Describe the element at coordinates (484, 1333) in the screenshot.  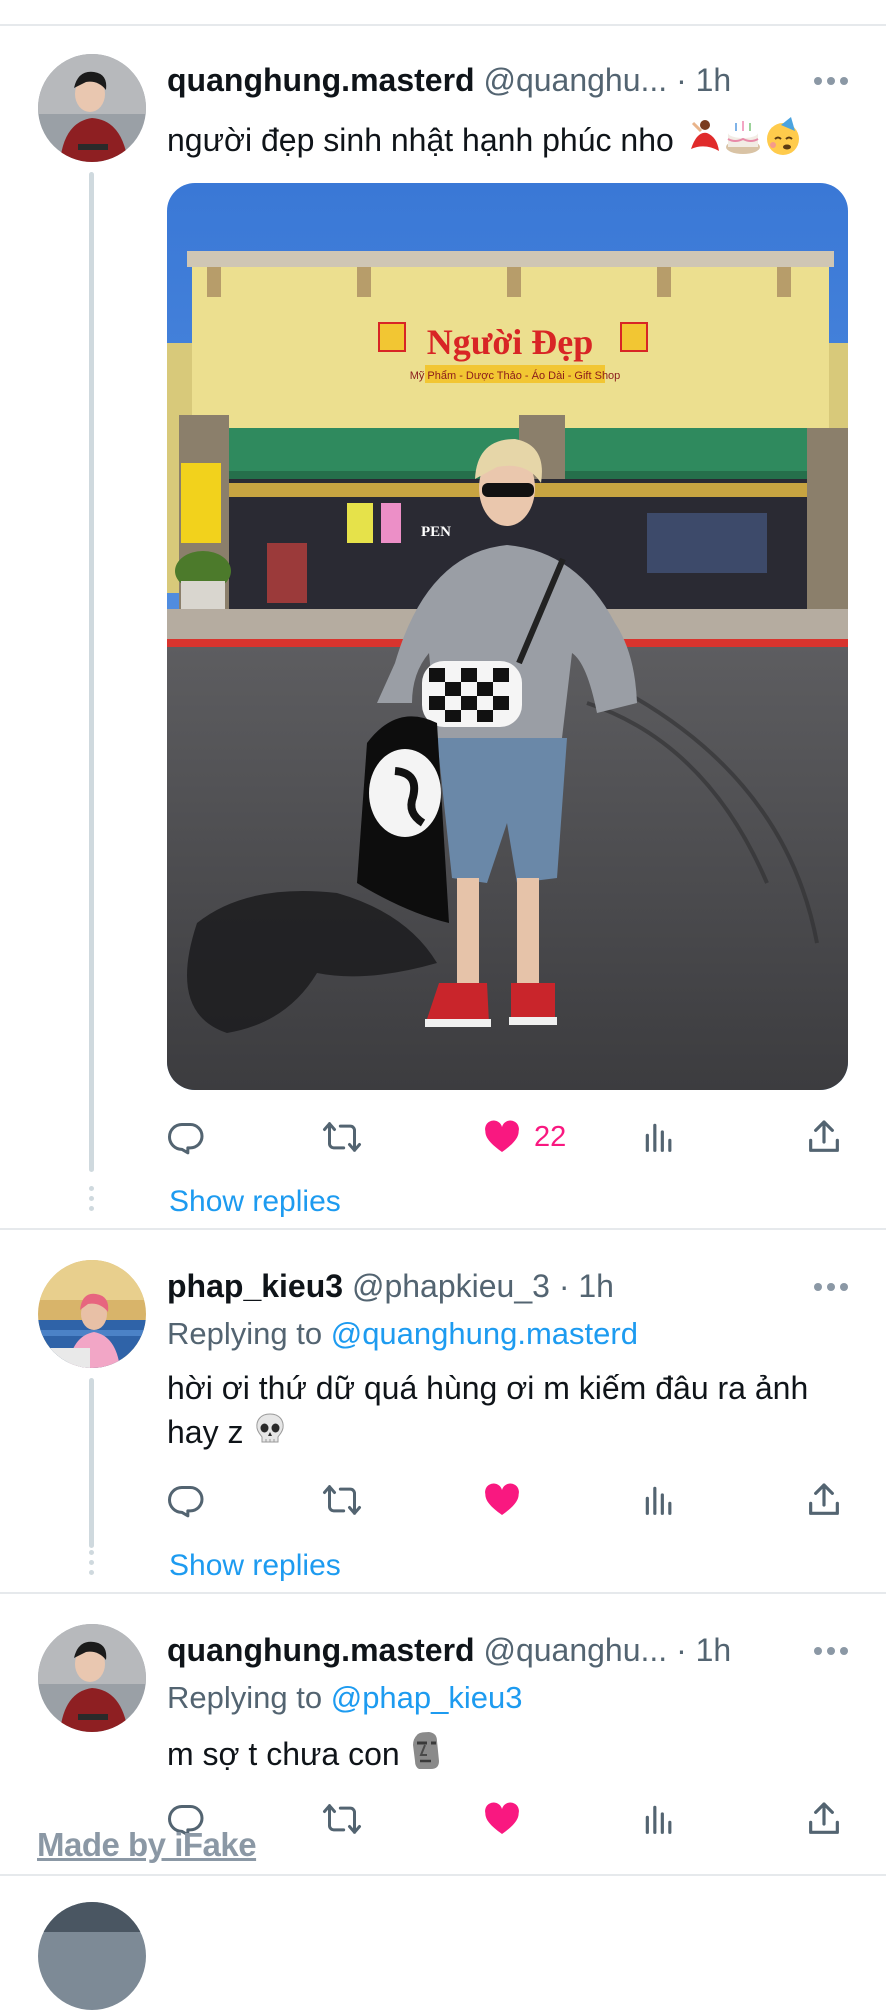
I see `replying-to-link: @quanghung.masterd` at that location.